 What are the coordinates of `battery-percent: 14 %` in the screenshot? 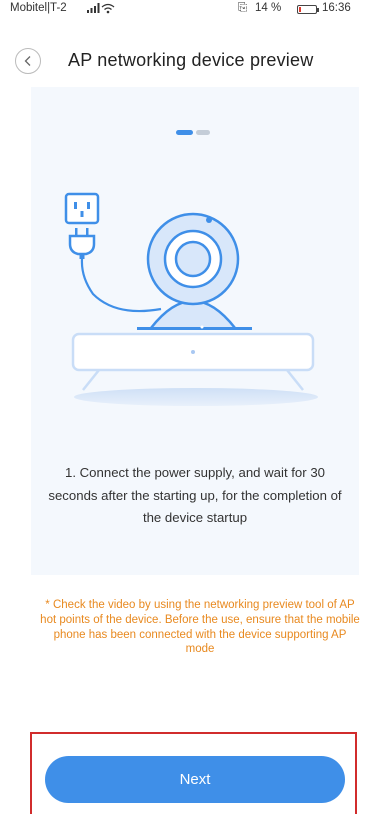 It's located at (268, 8).